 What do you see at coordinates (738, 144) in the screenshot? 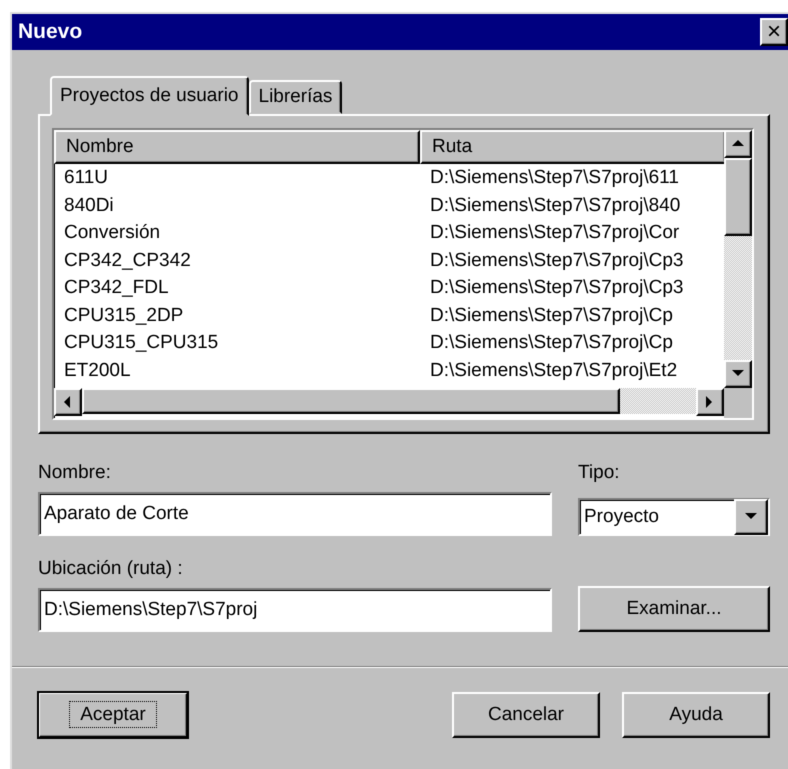
I see `scroll-up-button` at bounding box center [738, 144].